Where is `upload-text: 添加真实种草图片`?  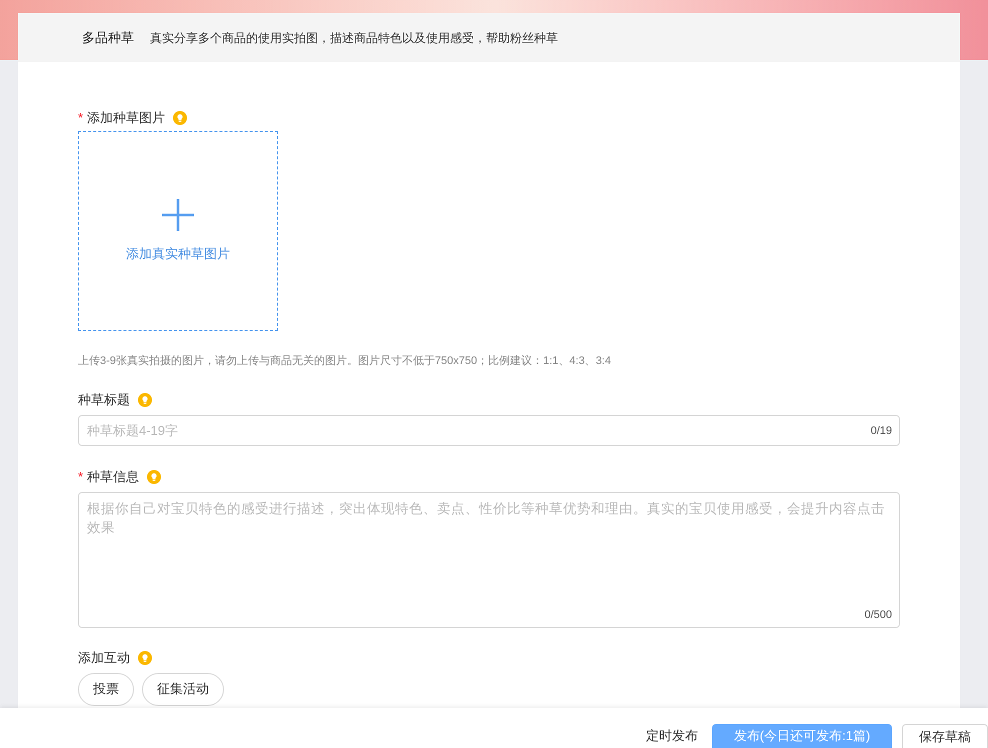 upload-text: 添加真实种草图片 is located at coordinates (178, 254).